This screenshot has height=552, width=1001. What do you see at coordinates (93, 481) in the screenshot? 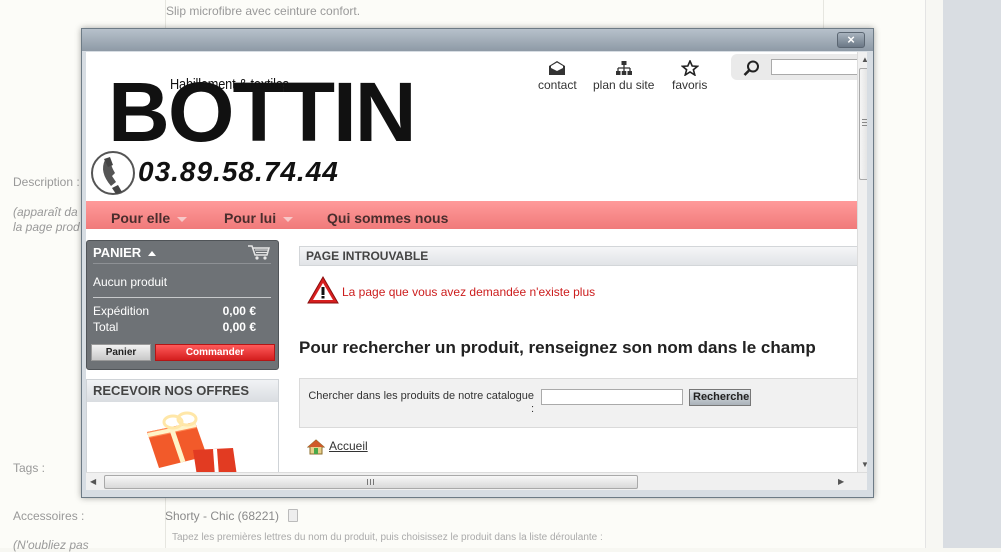
I see `scroll-left-icon: ◀` at bounding box center [93, 481].